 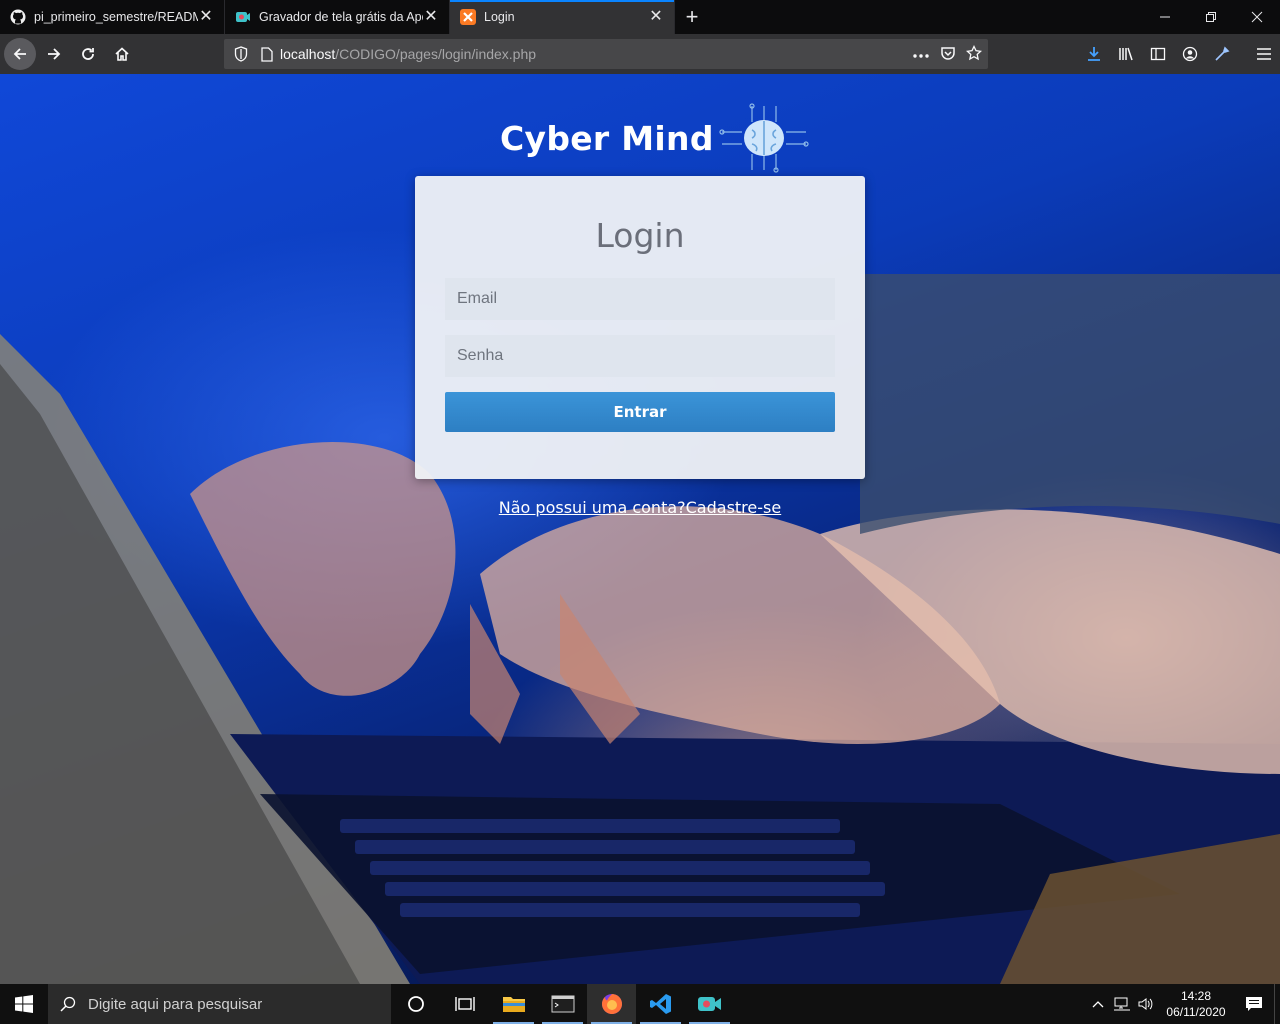 I want to click on screen-recorder-button, so click(x=709, y=1004).